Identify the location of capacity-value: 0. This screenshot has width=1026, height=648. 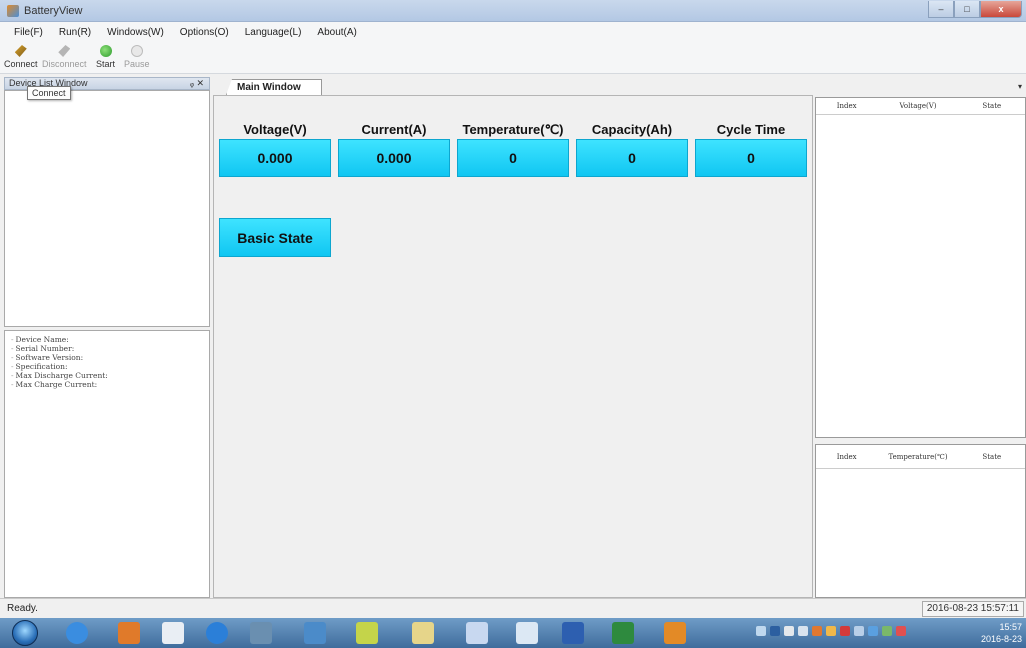
(632, 158).